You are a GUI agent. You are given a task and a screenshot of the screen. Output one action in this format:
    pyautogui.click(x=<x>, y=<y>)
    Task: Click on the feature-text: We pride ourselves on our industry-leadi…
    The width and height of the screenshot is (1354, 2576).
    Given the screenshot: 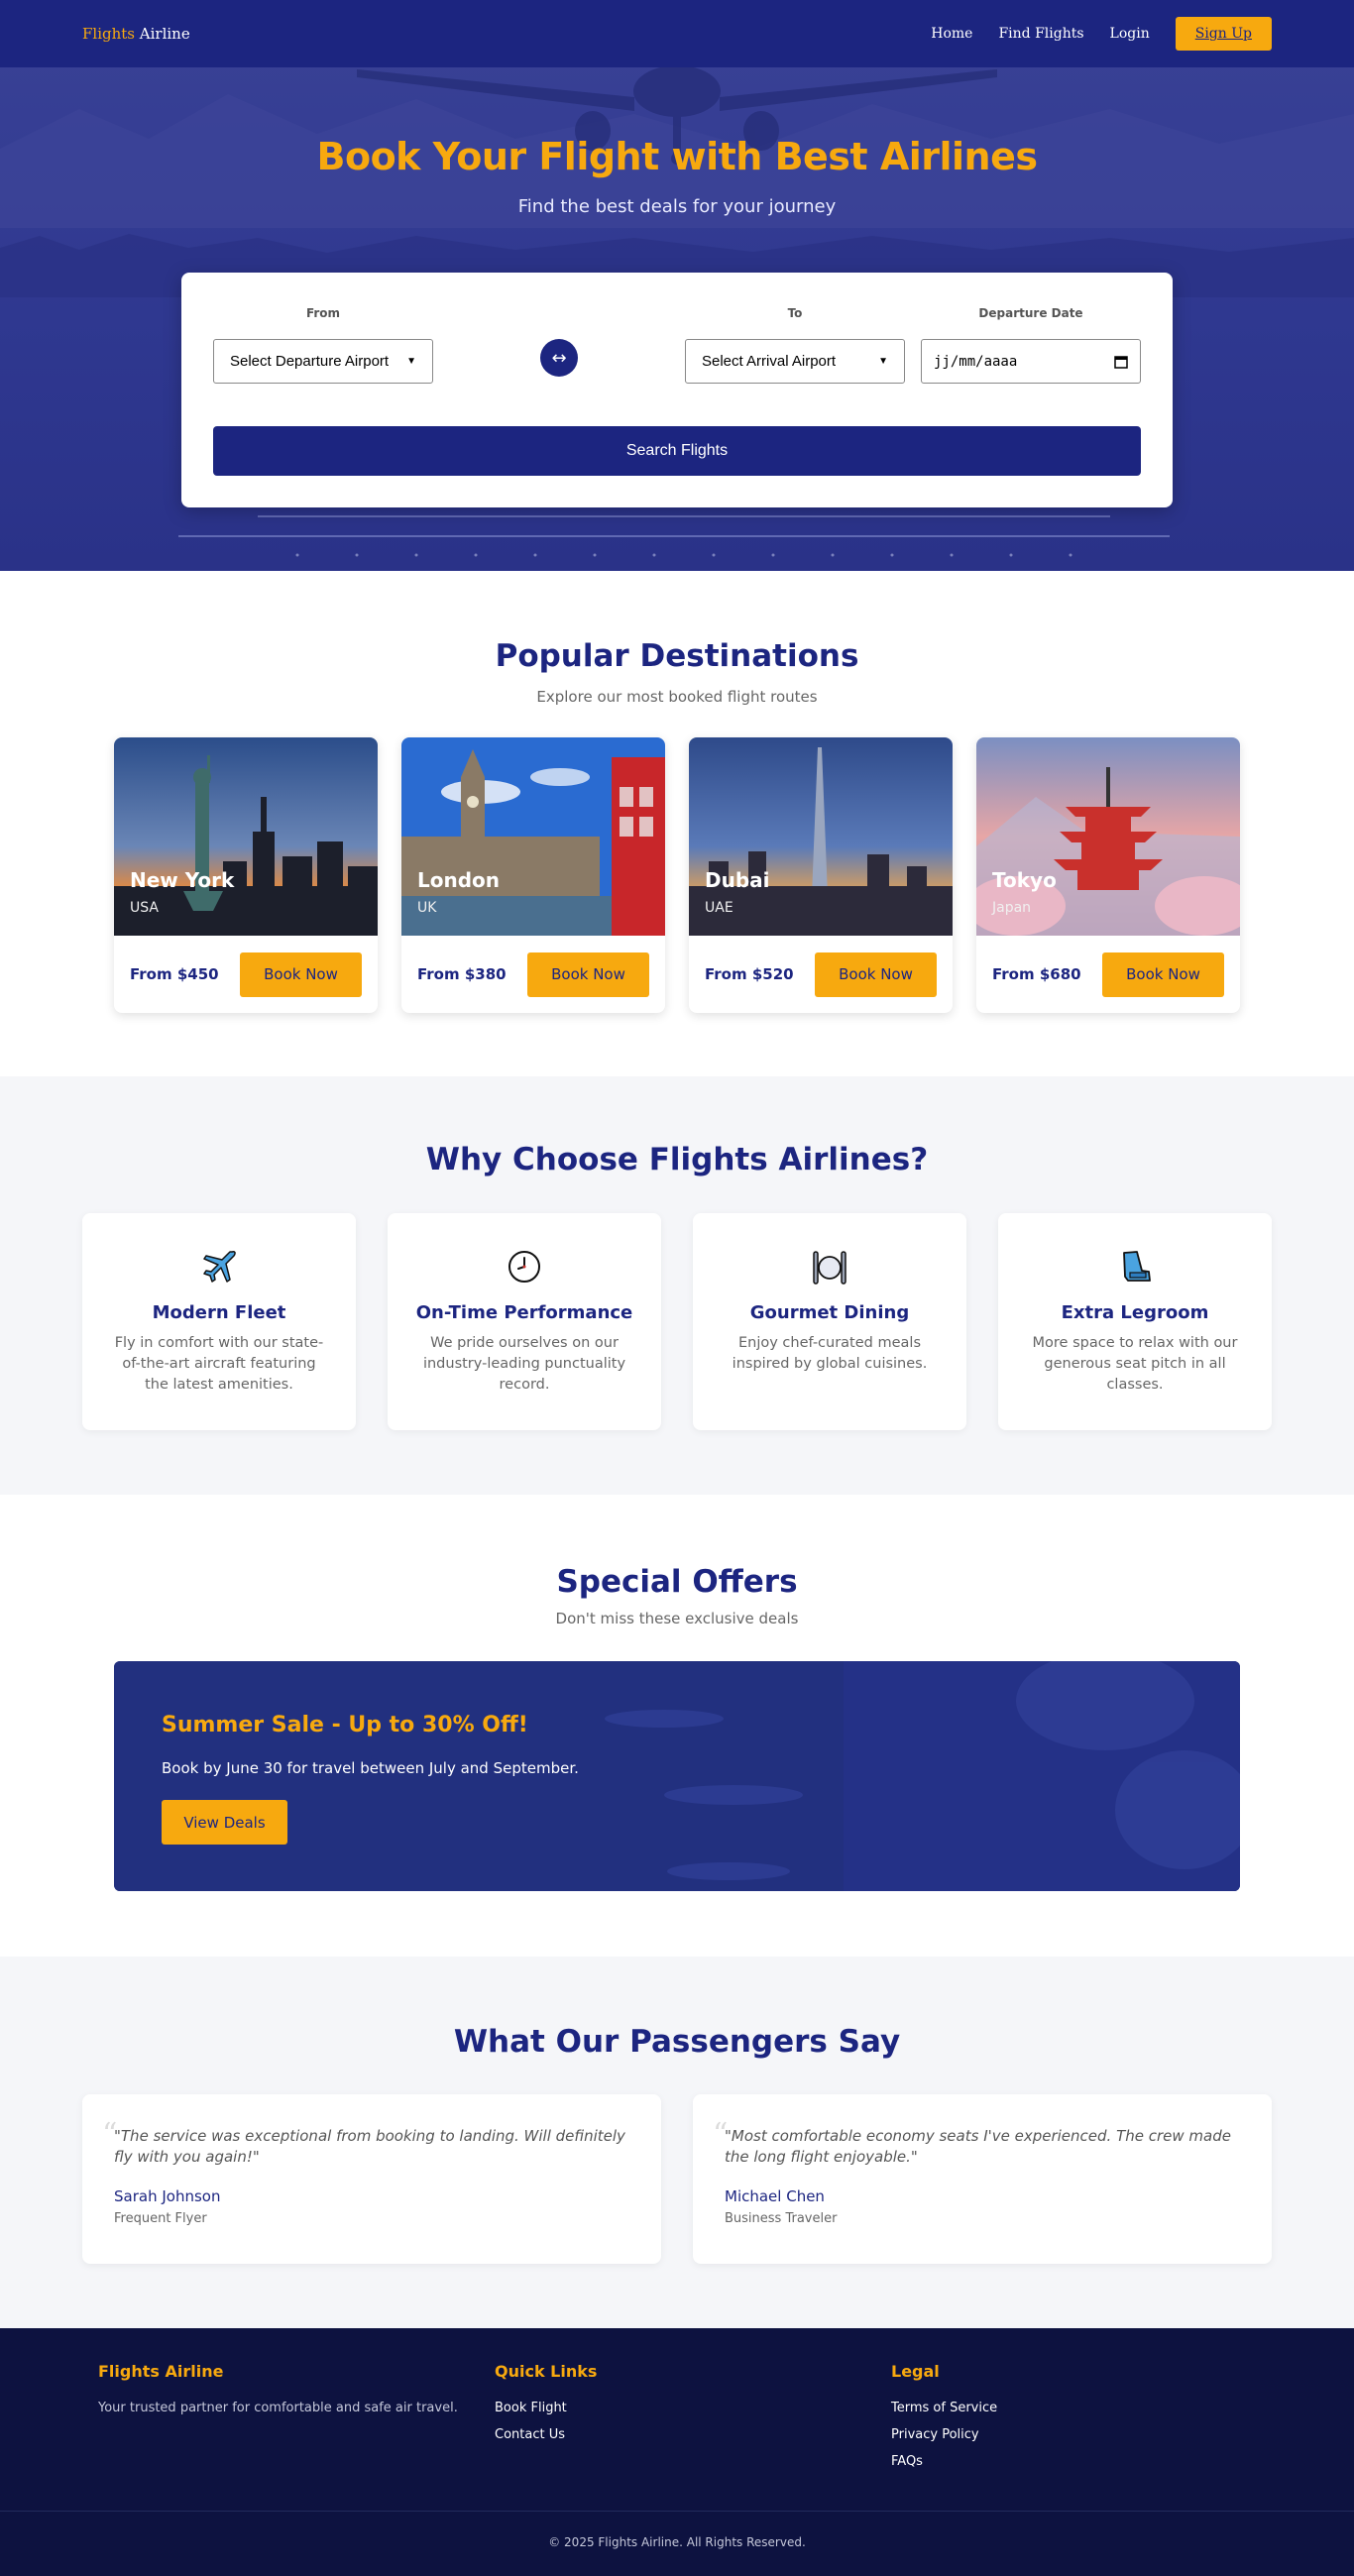 What is the action you would take?
    pyautogui.click(x=524, y=1364)
    